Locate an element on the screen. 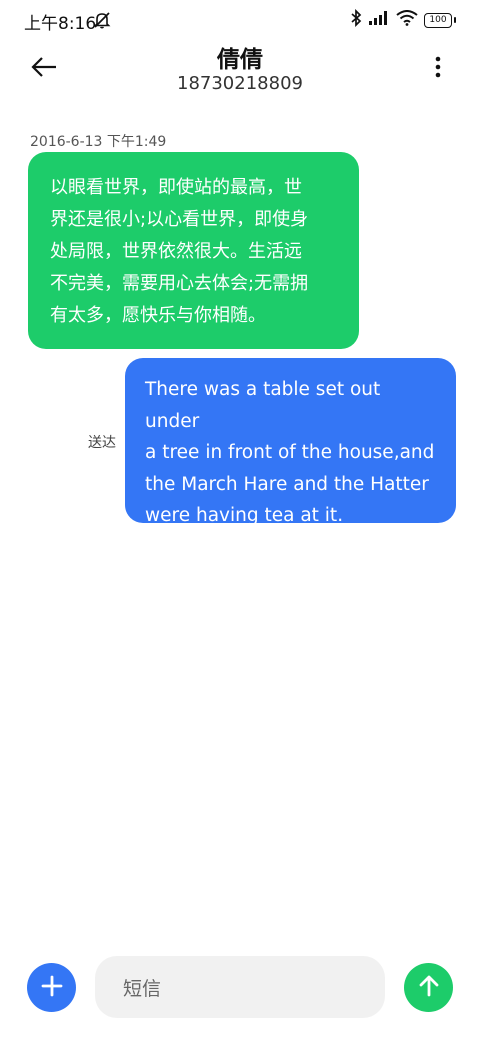  contact-name: 倩倩 is located at coordinates (240, 57).